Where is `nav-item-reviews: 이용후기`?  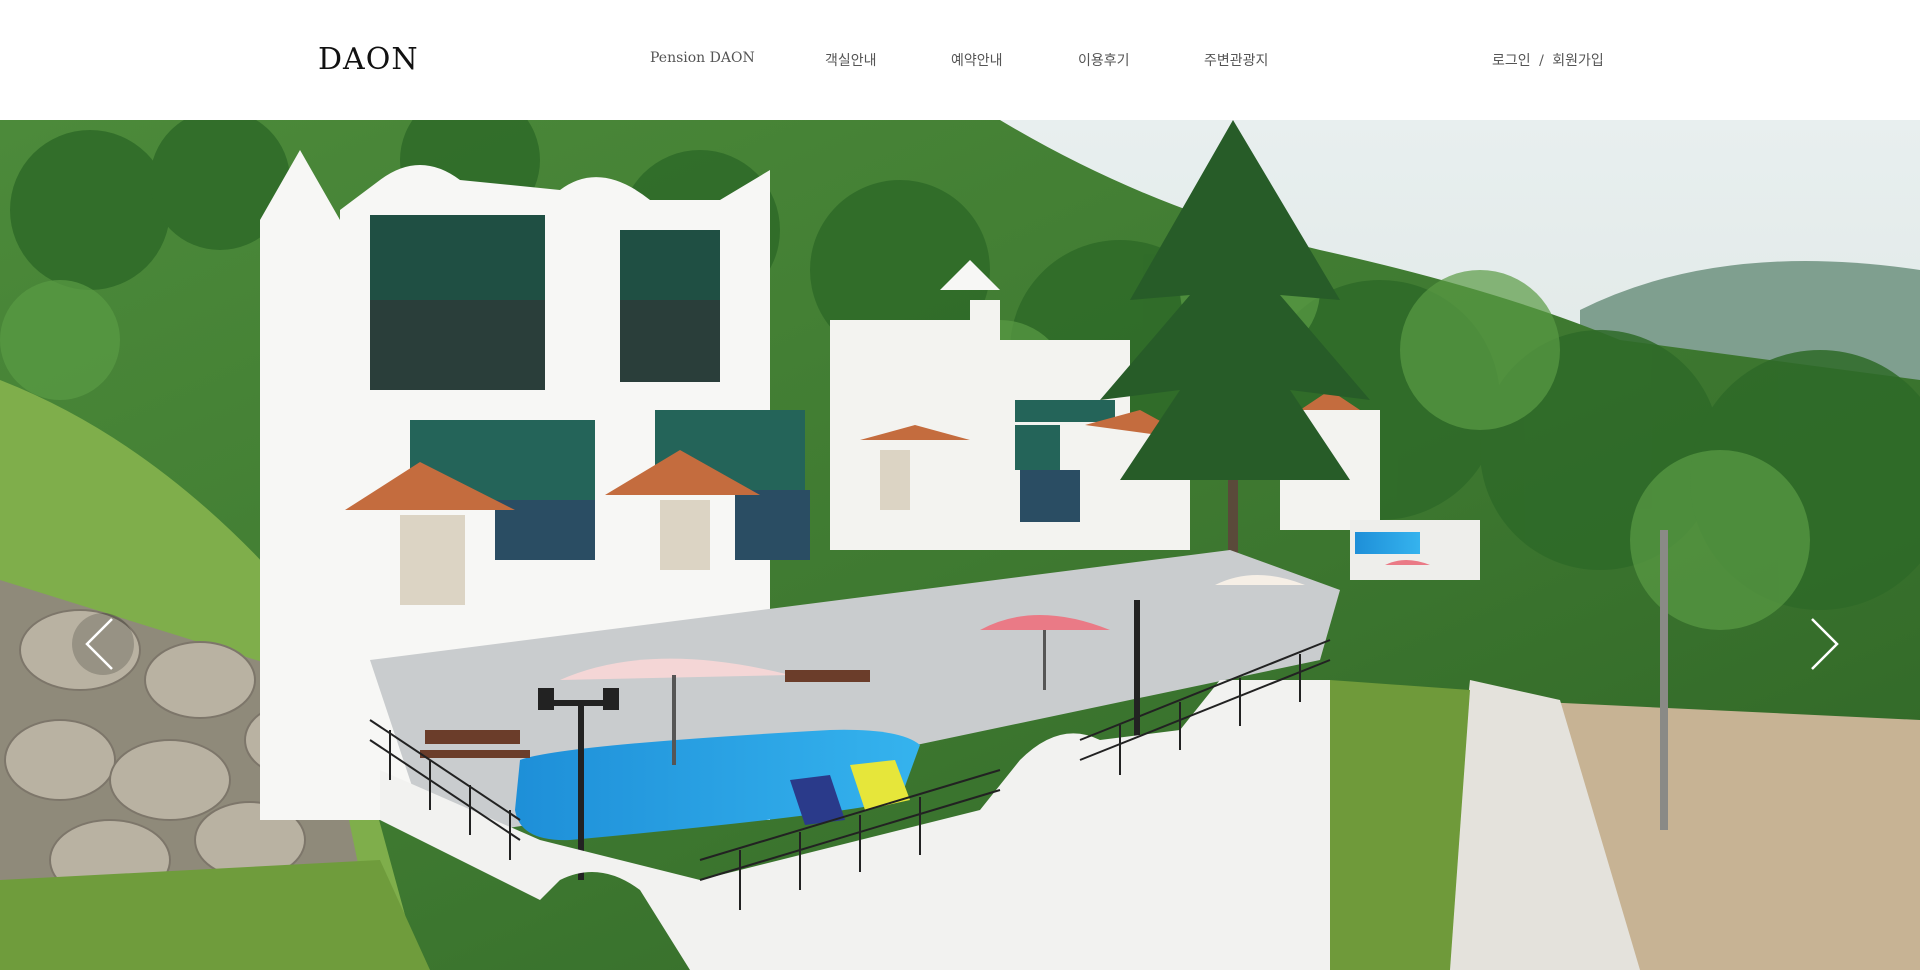
nav-item-reviews: 이용후기 is located at coordinates (1104, 60).